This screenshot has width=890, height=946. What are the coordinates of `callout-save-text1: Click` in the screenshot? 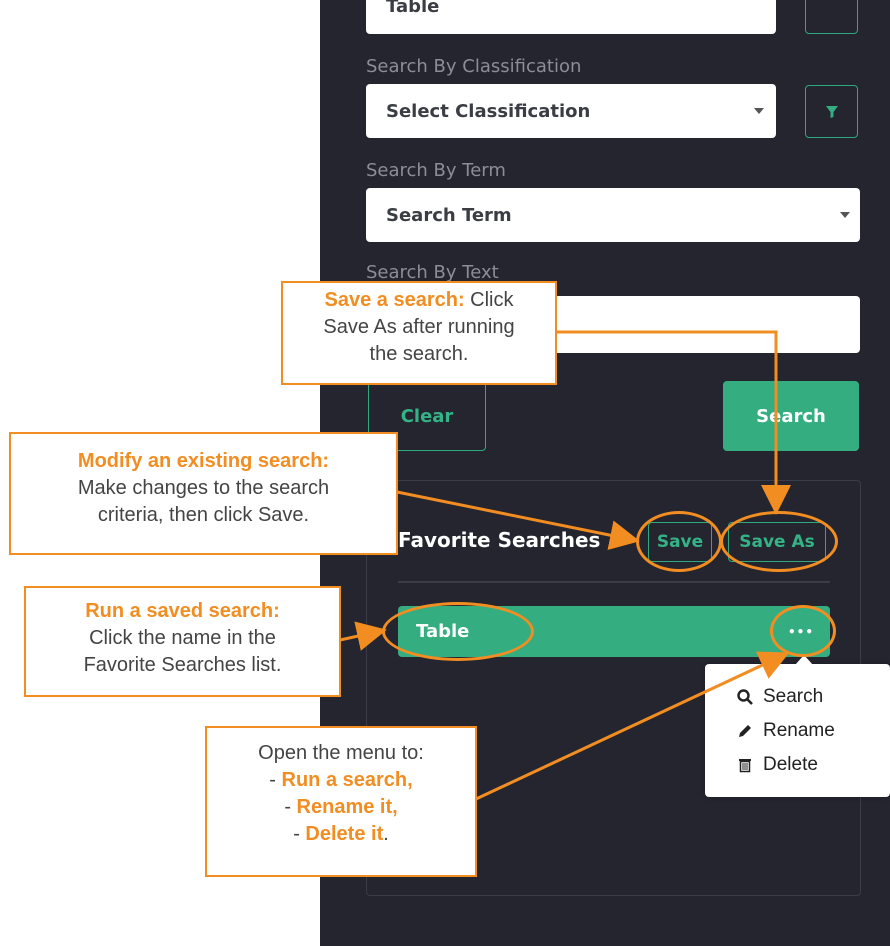 It's located at (489, 300).